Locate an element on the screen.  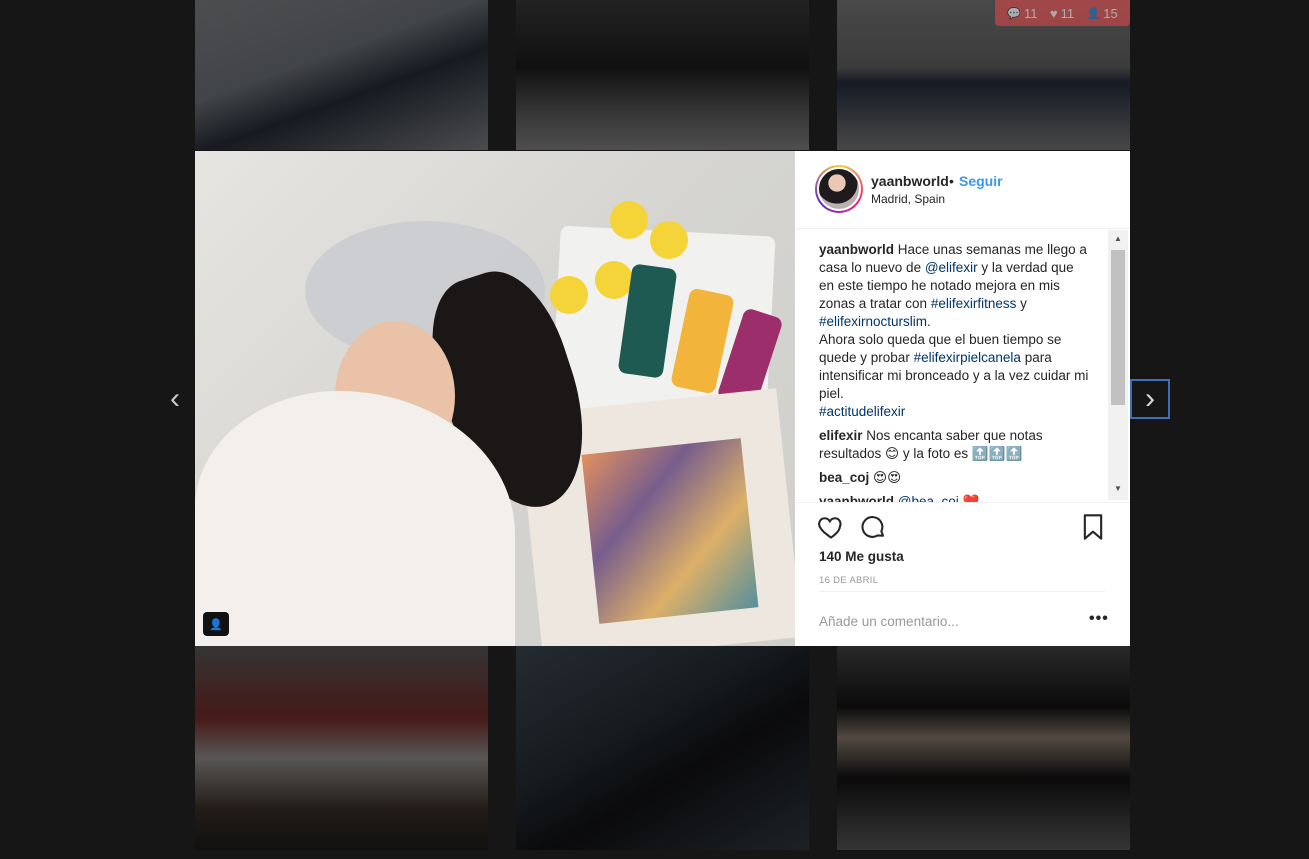
hashtag-link: #elifexirnocturslim is located at coordinates (873, 321).